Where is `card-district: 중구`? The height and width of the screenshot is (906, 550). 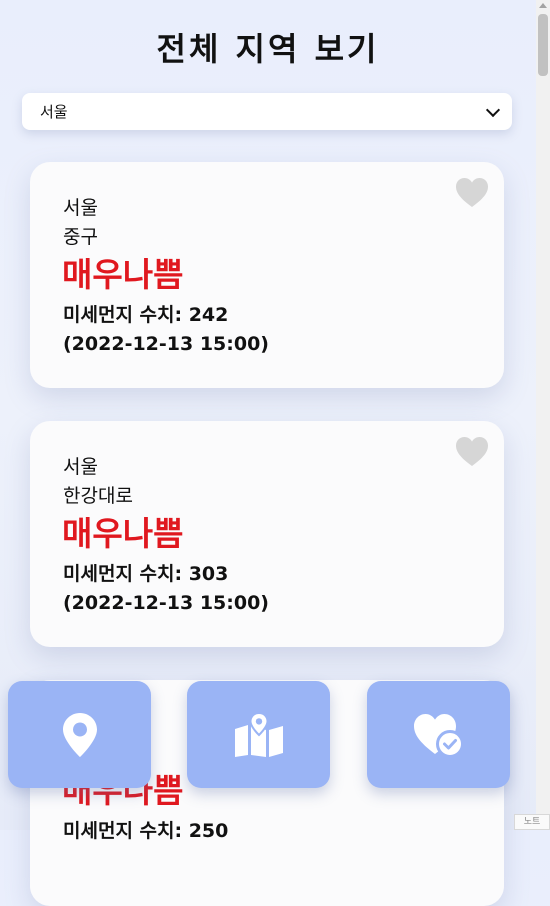
card-district: 중구 is located at coordinates (80, 237).